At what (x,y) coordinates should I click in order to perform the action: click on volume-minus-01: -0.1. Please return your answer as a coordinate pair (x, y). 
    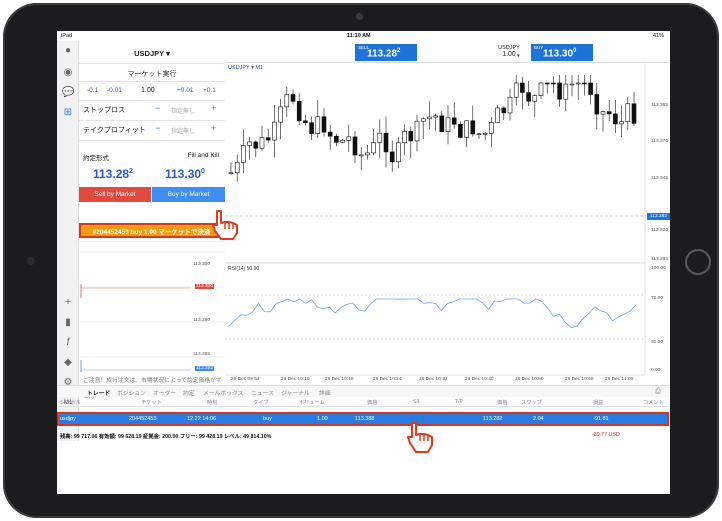
    Looking at the image, I should click on (92, 90).